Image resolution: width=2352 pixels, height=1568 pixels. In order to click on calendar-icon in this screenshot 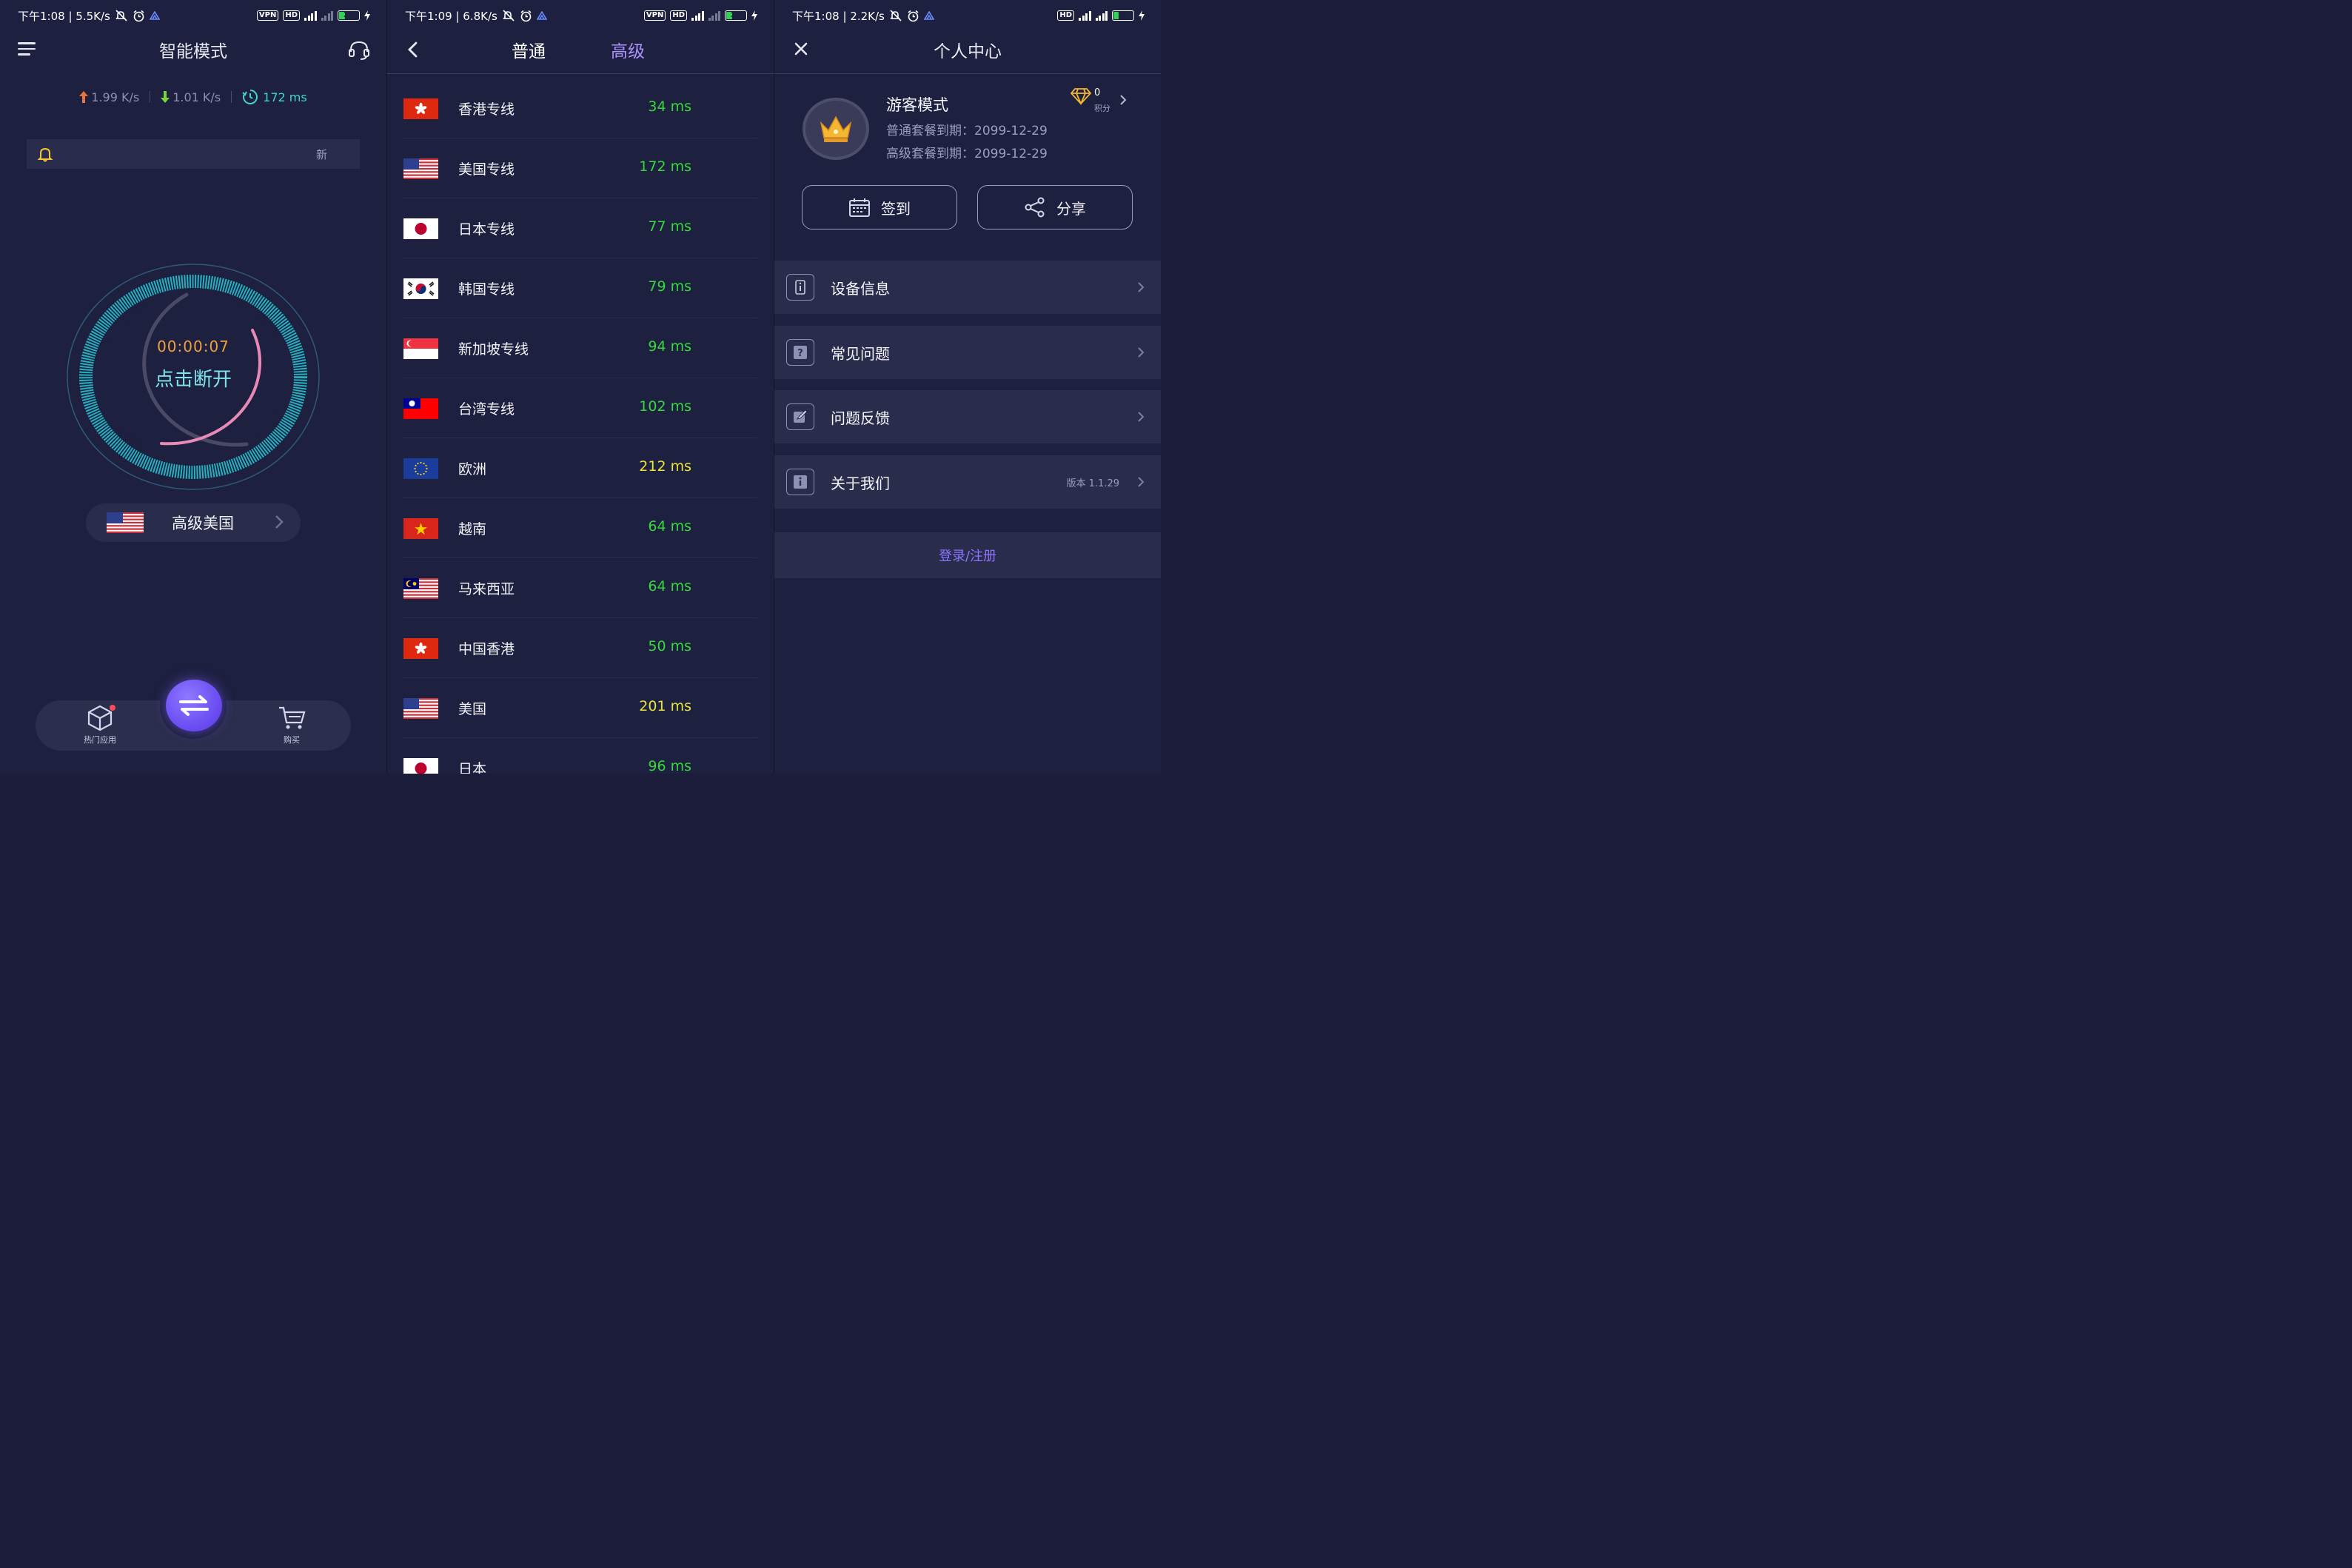, I will do `click(859, 207)`.